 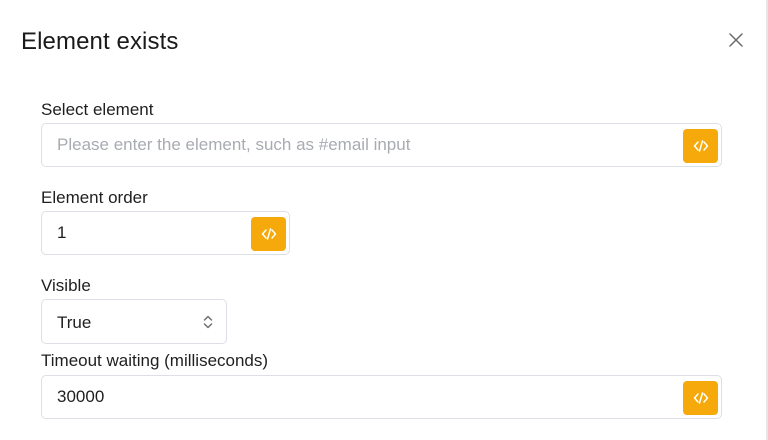 I want to click on timeout-code-button, so click(x=700, y=398).